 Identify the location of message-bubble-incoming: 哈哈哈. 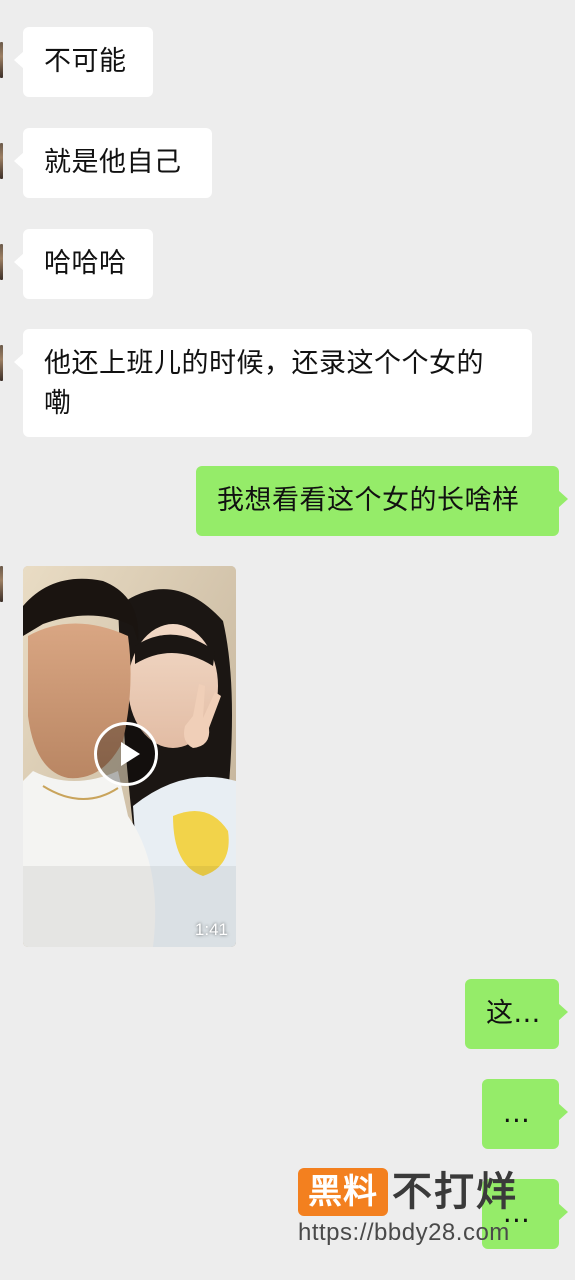
(83, 264).